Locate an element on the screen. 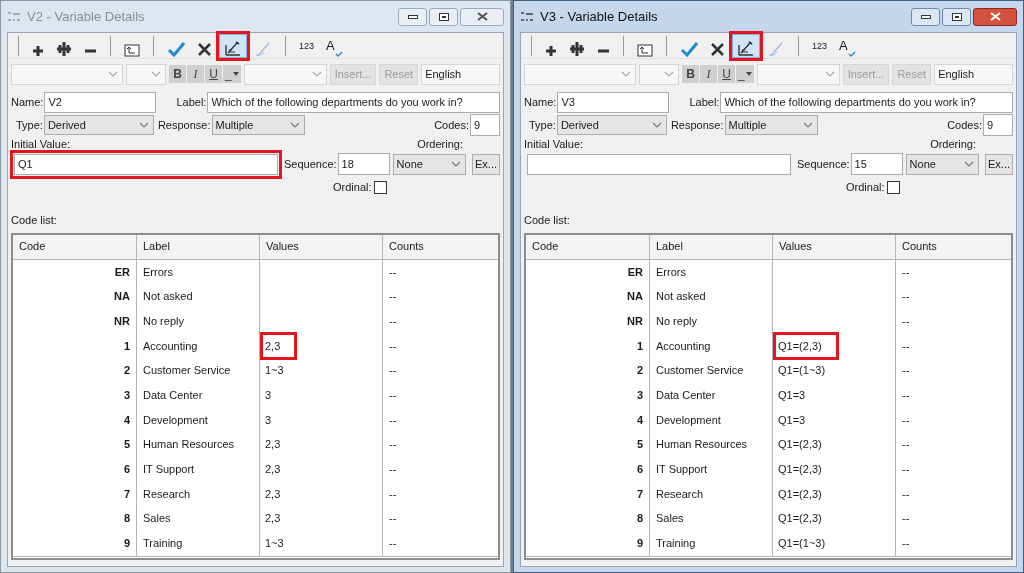  field-label: Type: is located at coordinates (542, 125).